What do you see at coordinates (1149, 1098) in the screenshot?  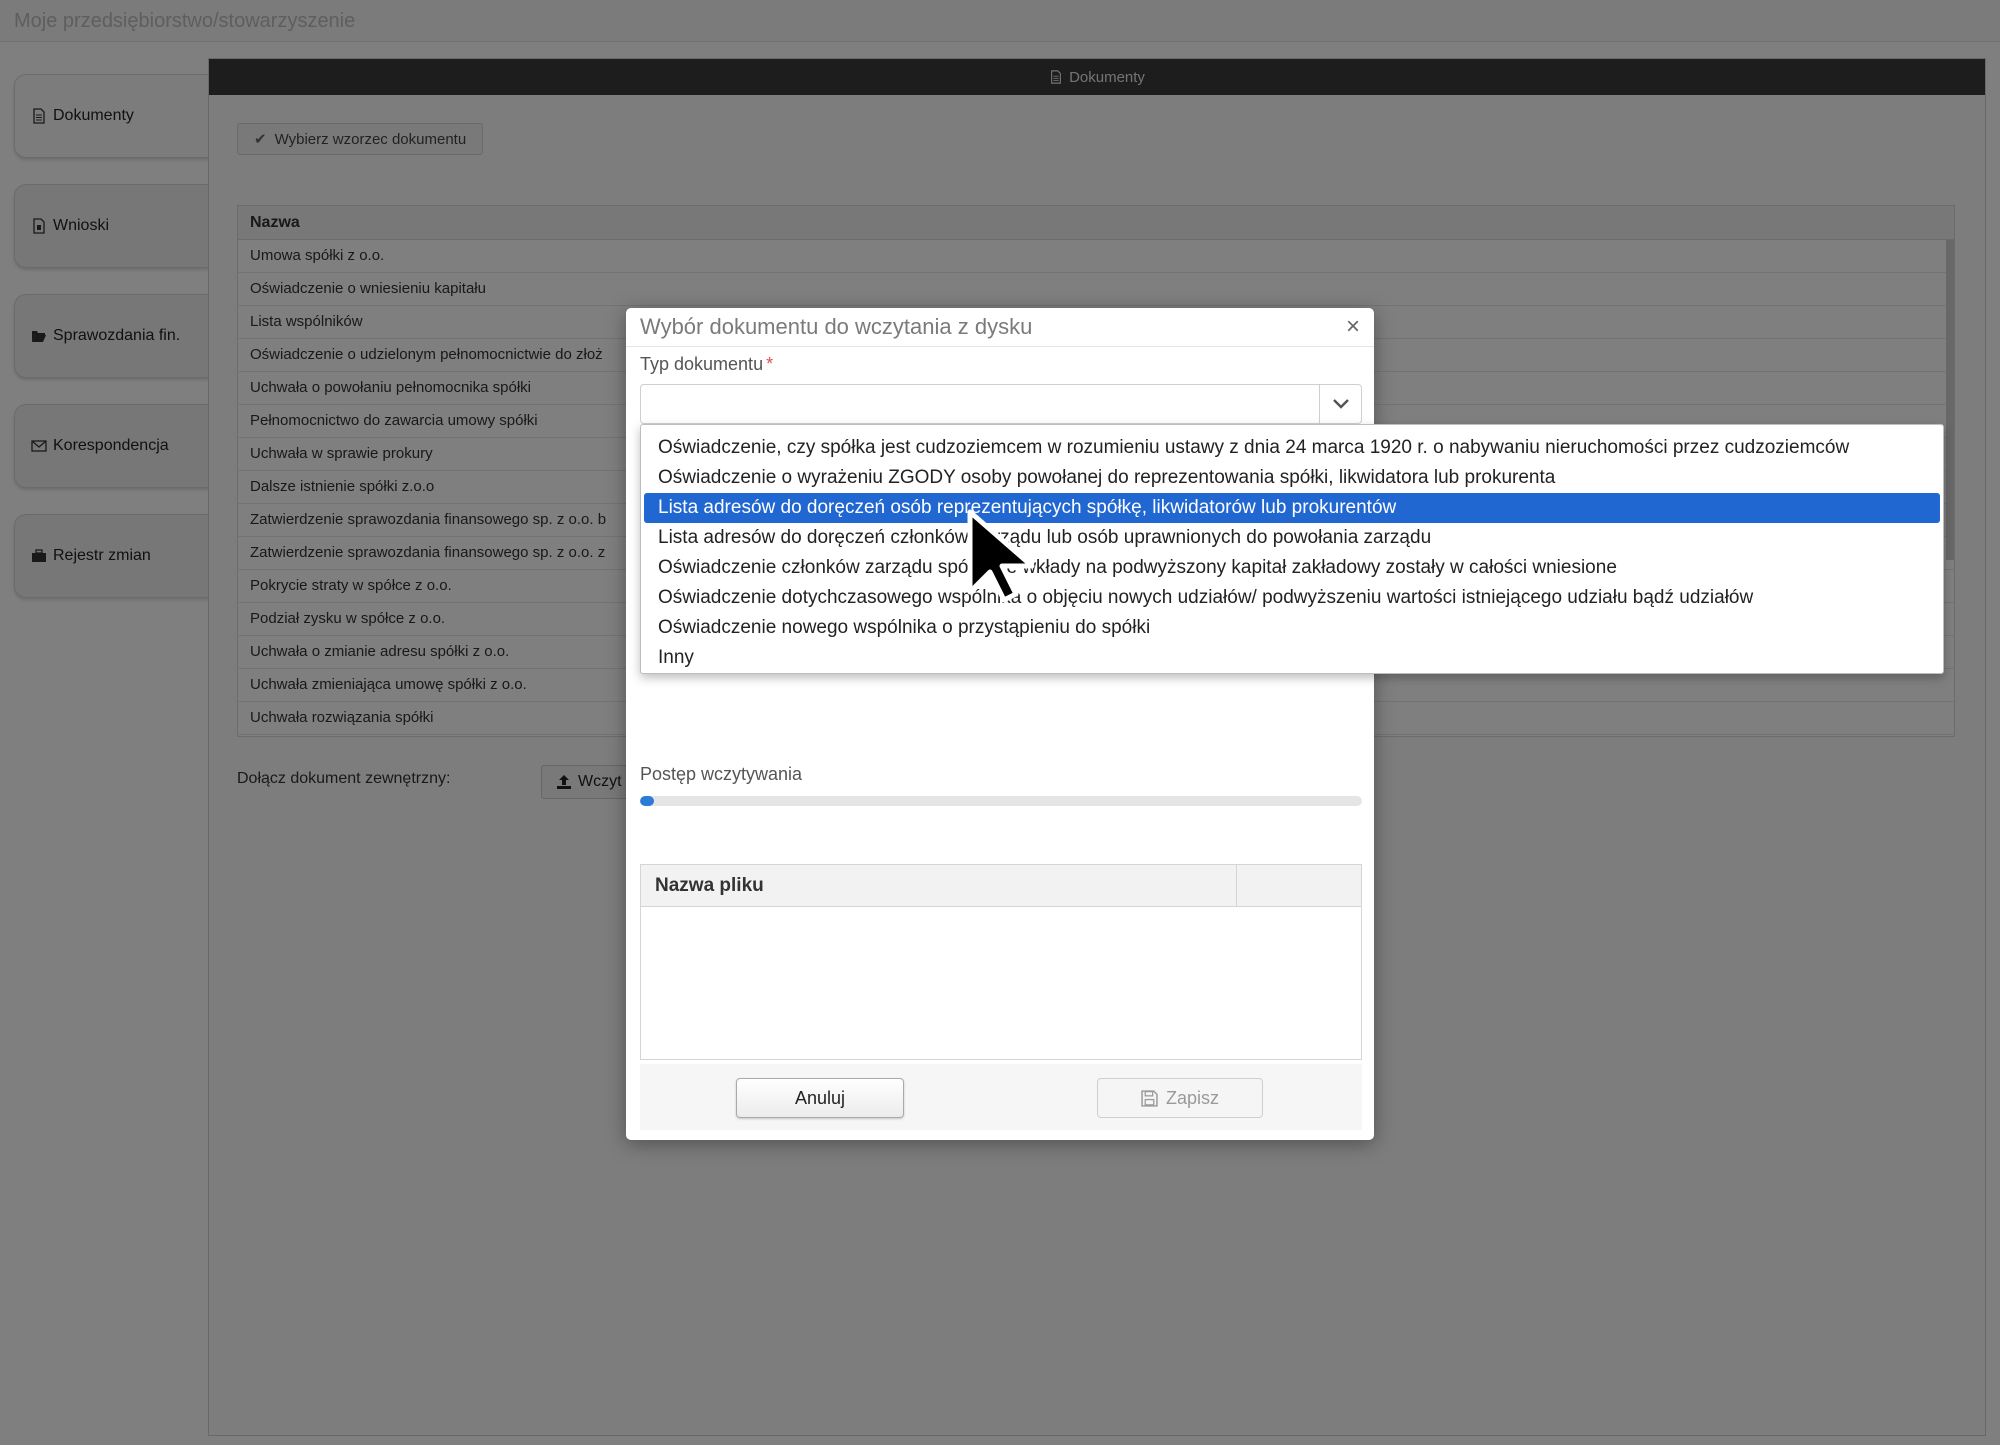 I see `save-icon` at bounding box center [1149, 1098].